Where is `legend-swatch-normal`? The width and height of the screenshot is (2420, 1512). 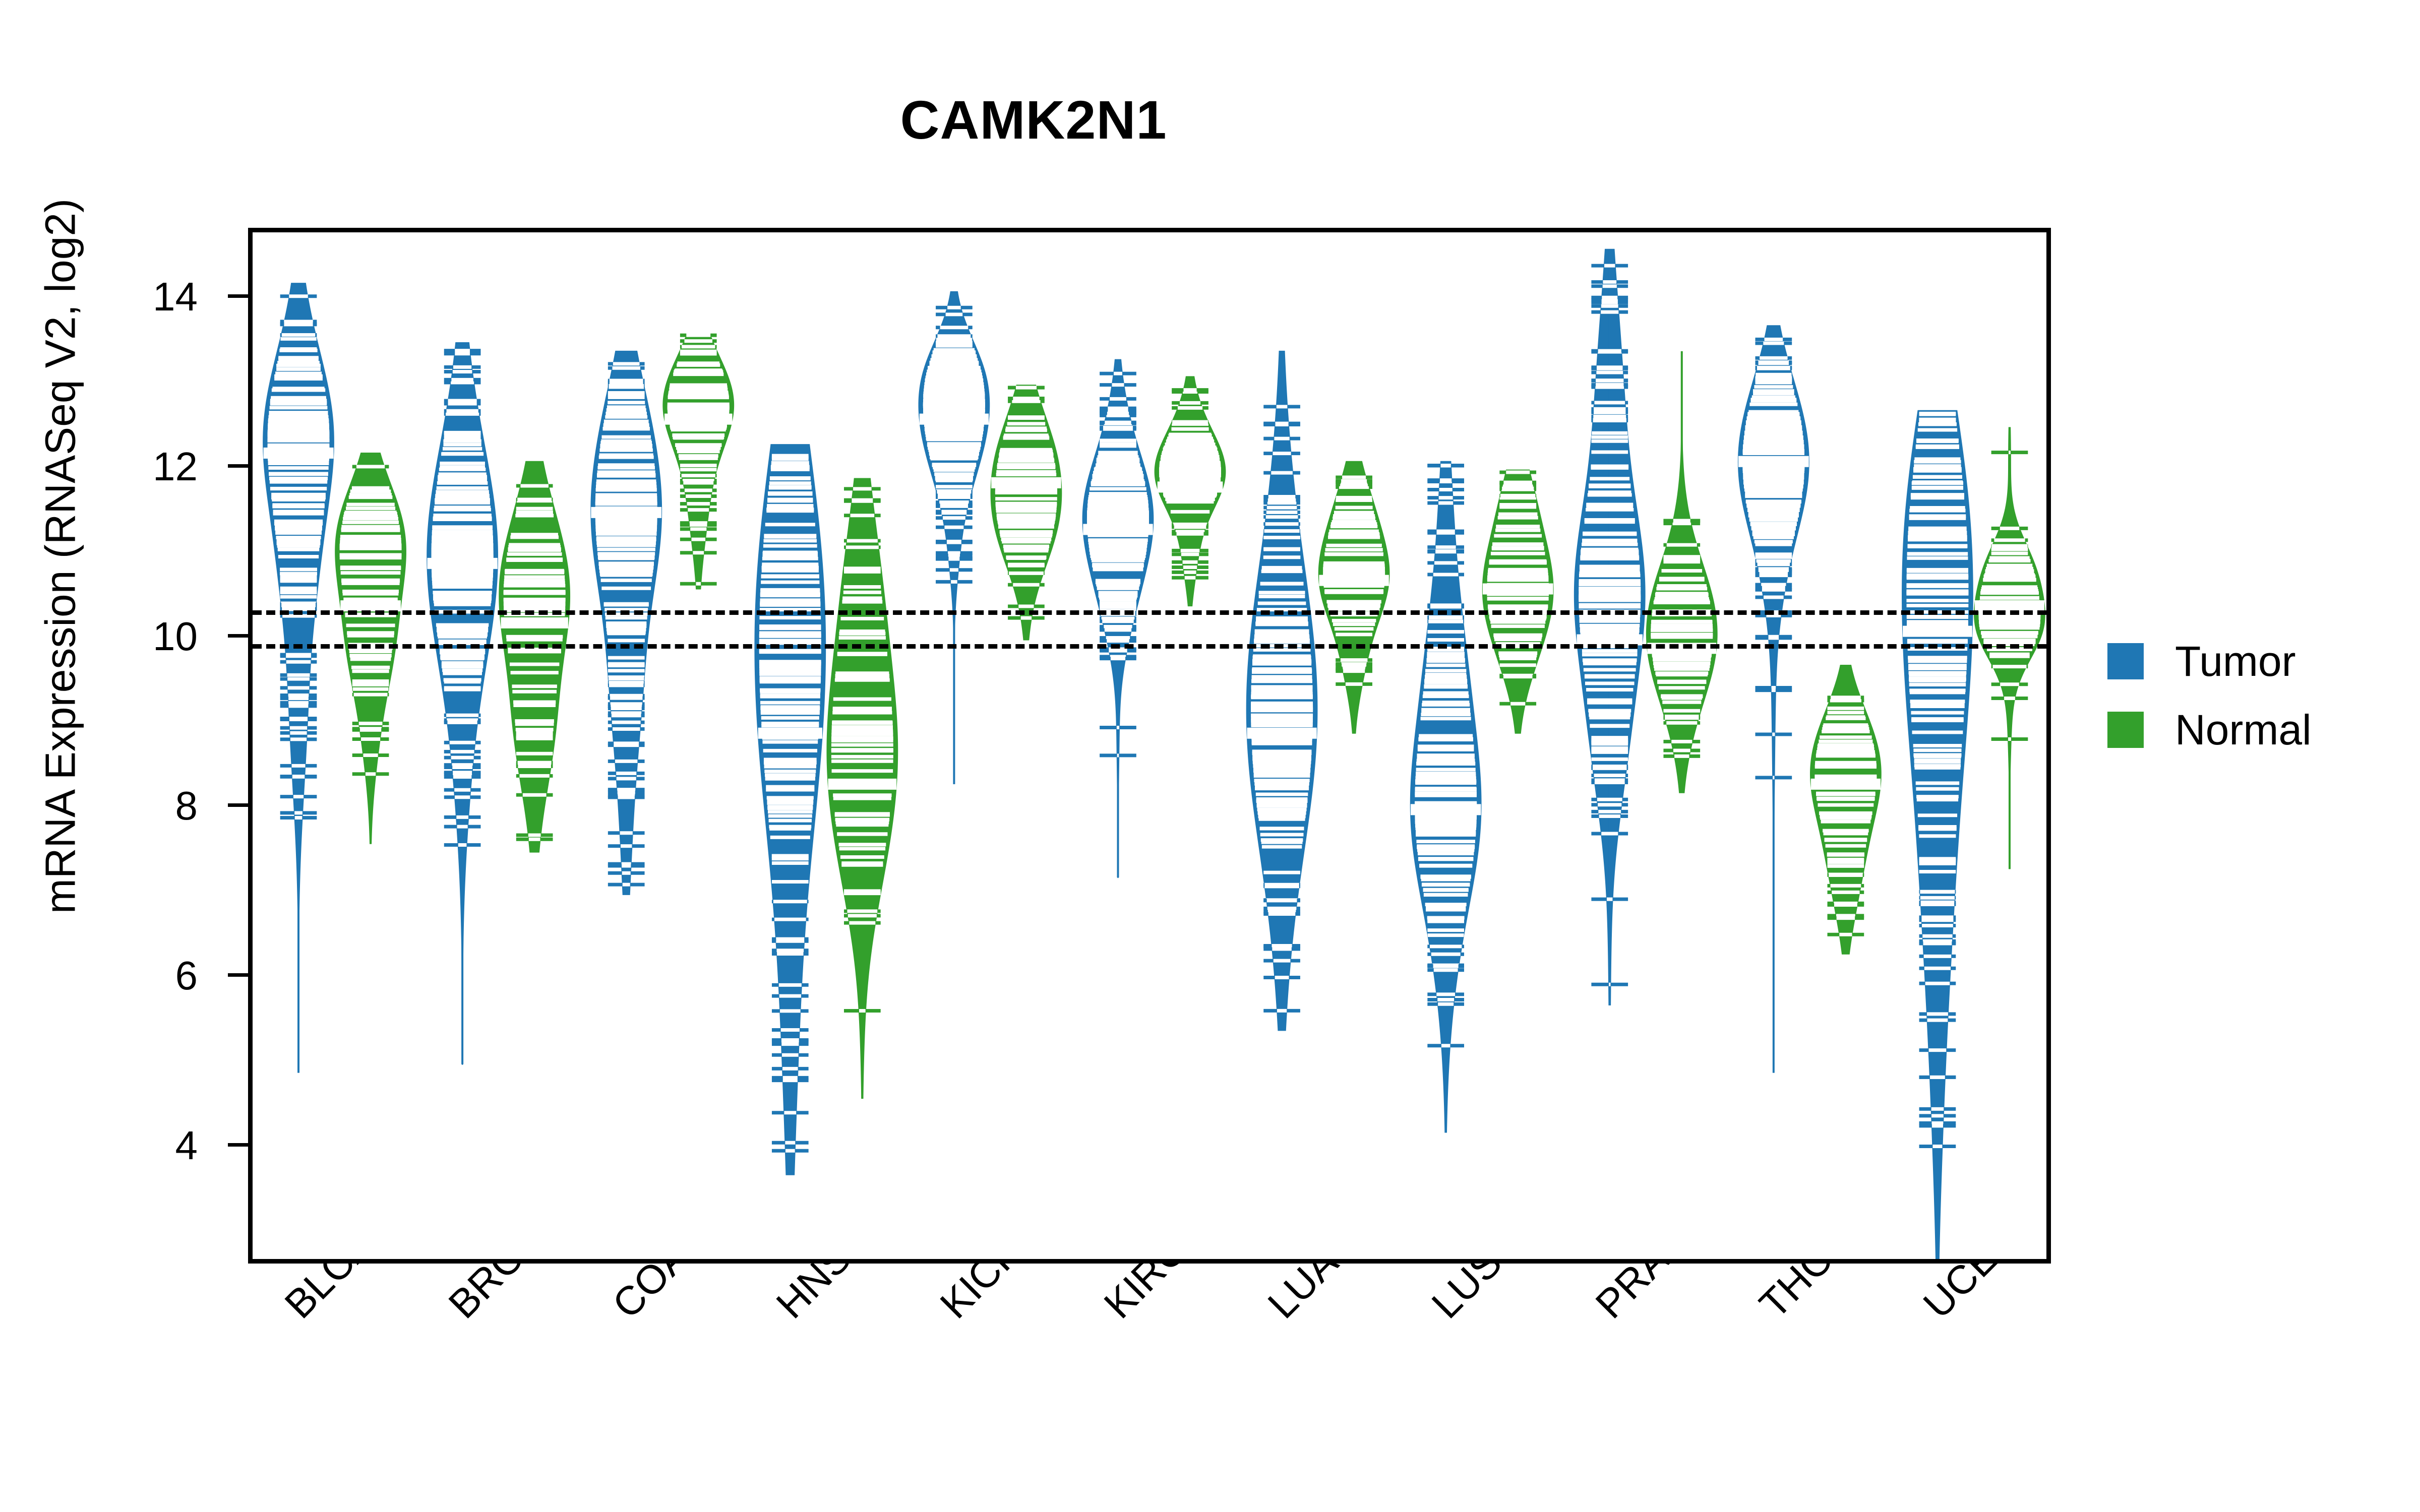 legend-swatch-normal is located at coordinates (2125, 730).